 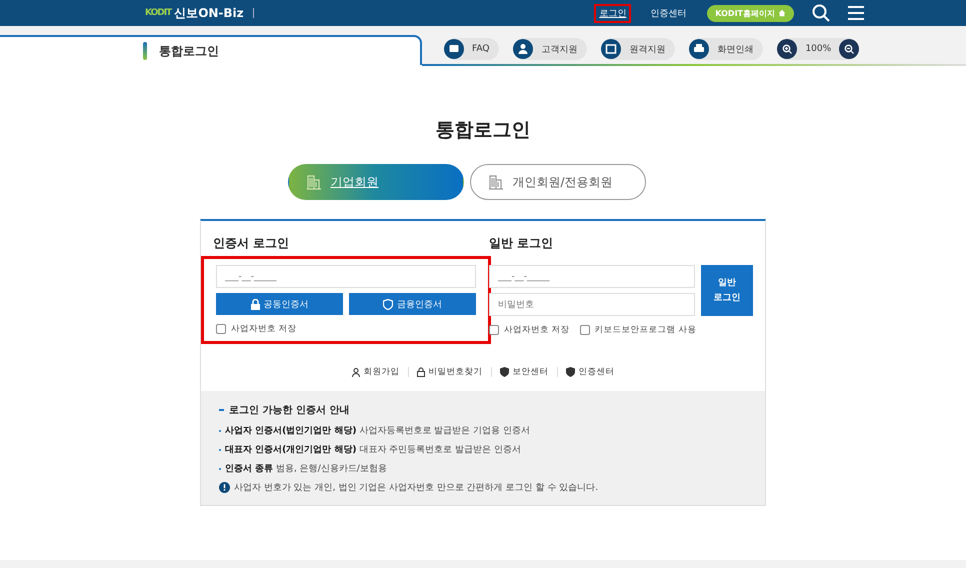 What do you see at coordinates (782, 13) in the screenshot?
I see `house-icon` at bounding box center [782, 13].